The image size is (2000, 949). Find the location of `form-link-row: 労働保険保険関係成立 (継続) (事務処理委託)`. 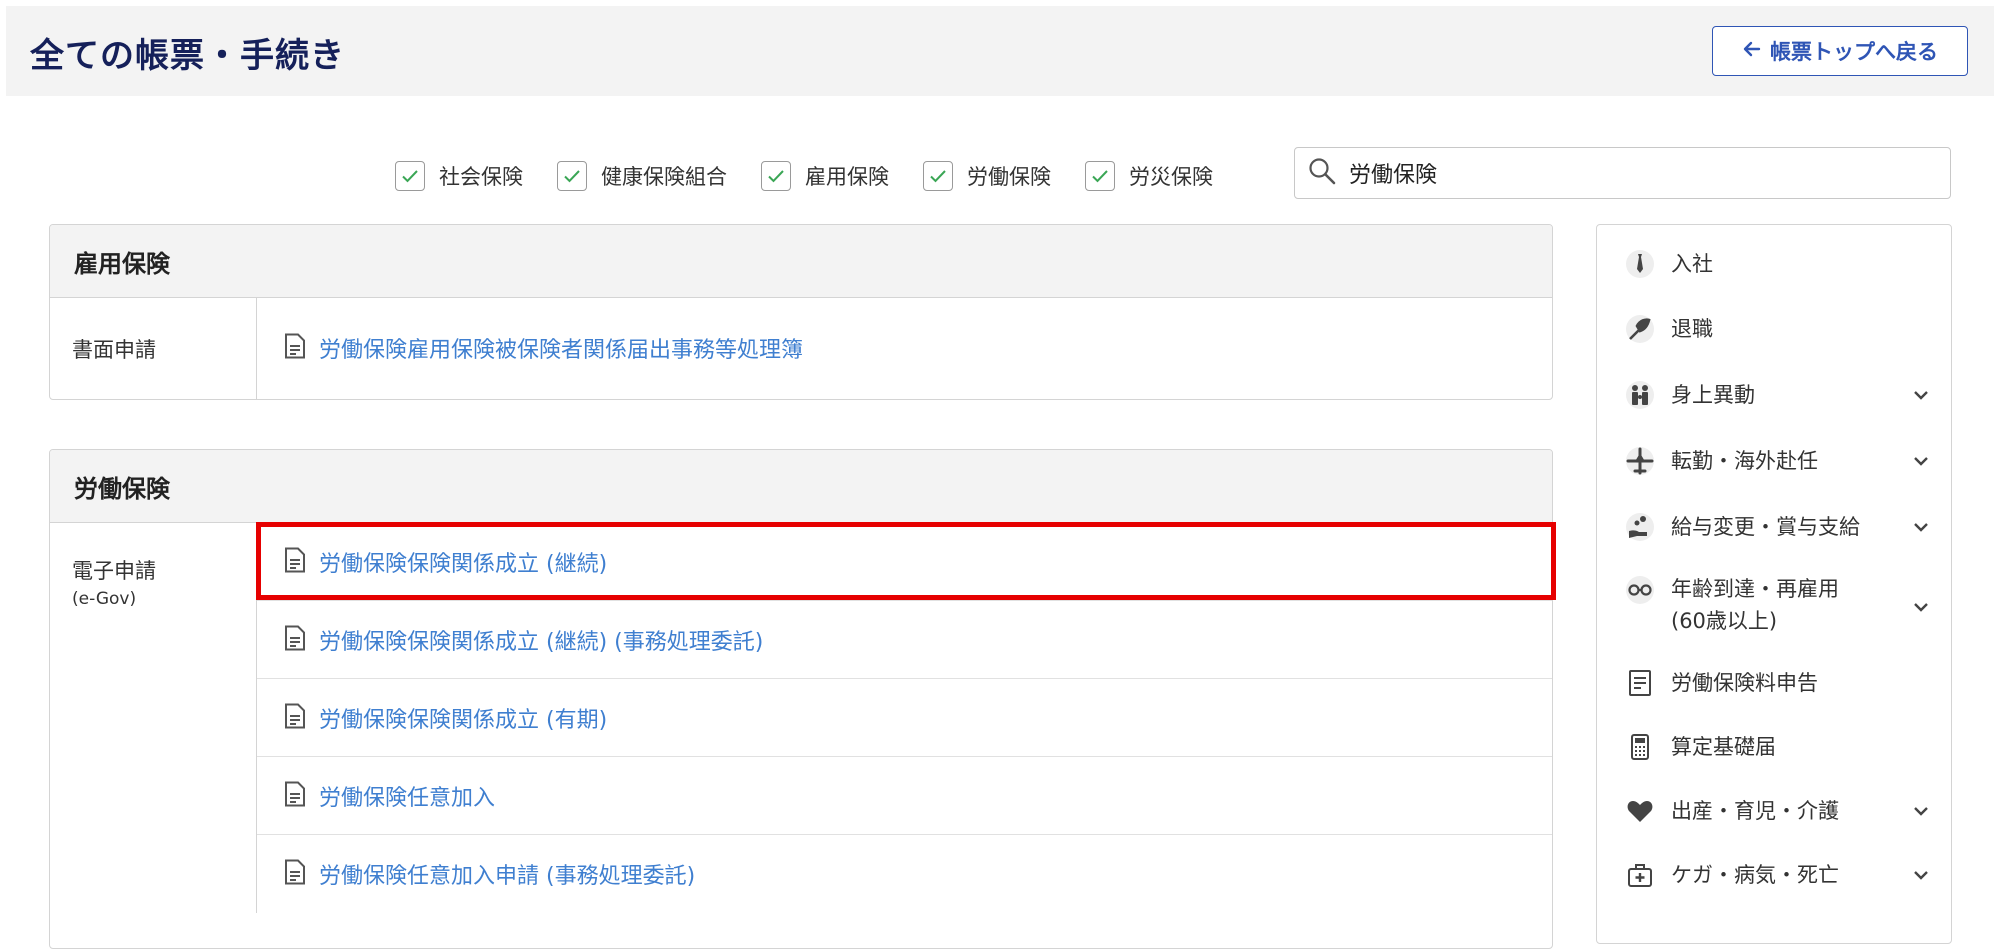

form-link-row: 労働保険保険関係成立 (継続) (事務処理委託) is located at coordinates (904, 640).